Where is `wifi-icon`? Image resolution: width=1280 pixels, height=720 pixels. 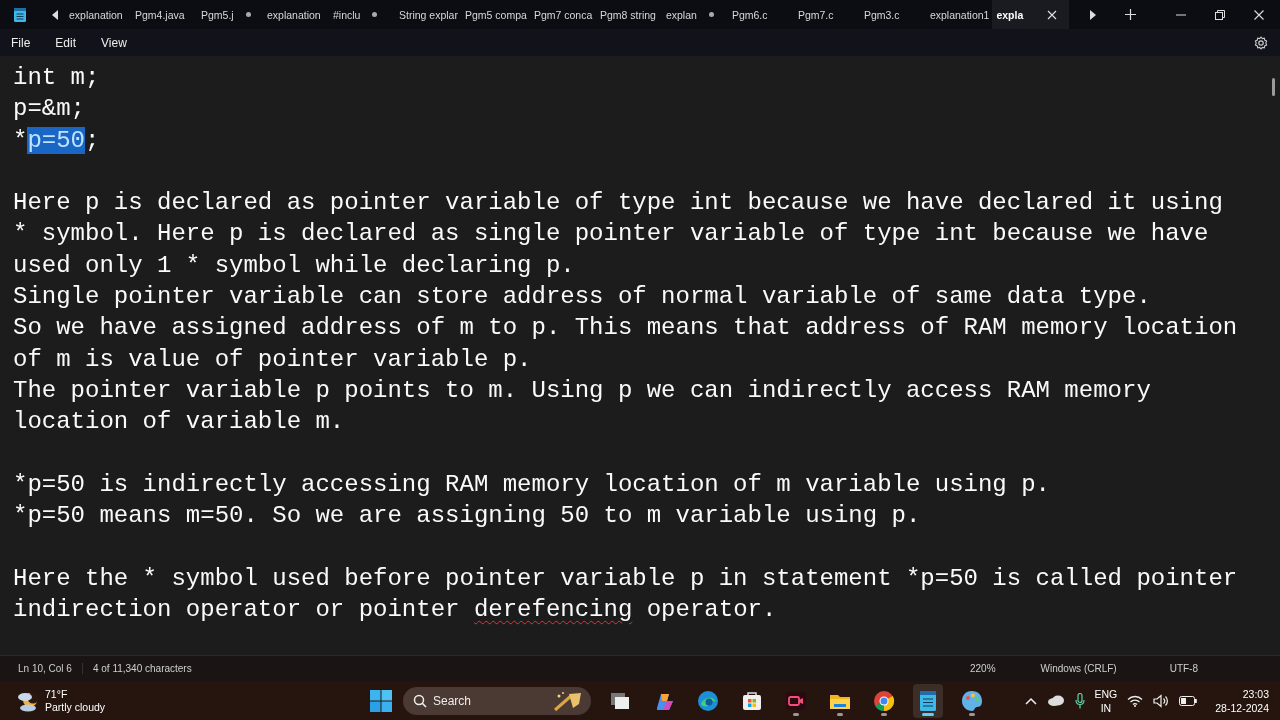
wifi-icon is located at coordinates (1135, 700).